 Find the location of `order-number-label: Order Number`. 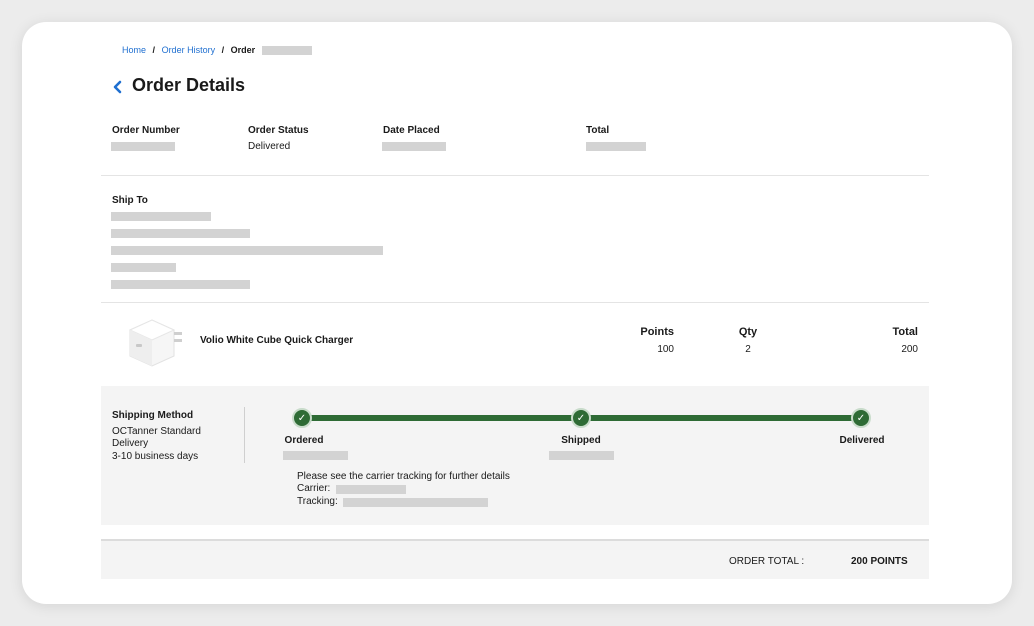

order-number-label: Order Number is located at coordinates (146, 130).